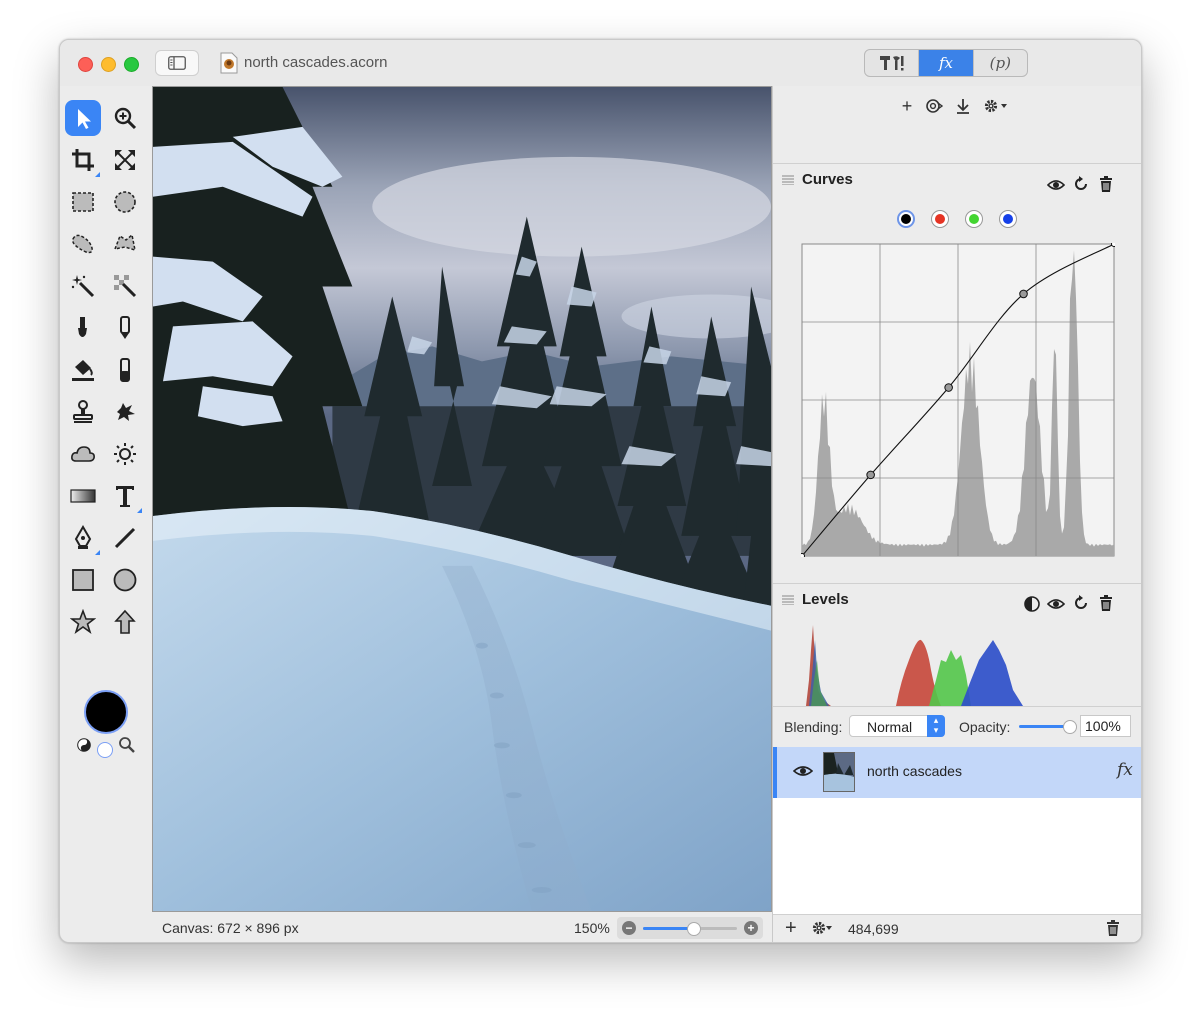  What do you see at coordinates (921, 663) in the screenshot?
I see `levels-histogram` at bounding box center [921, 663].